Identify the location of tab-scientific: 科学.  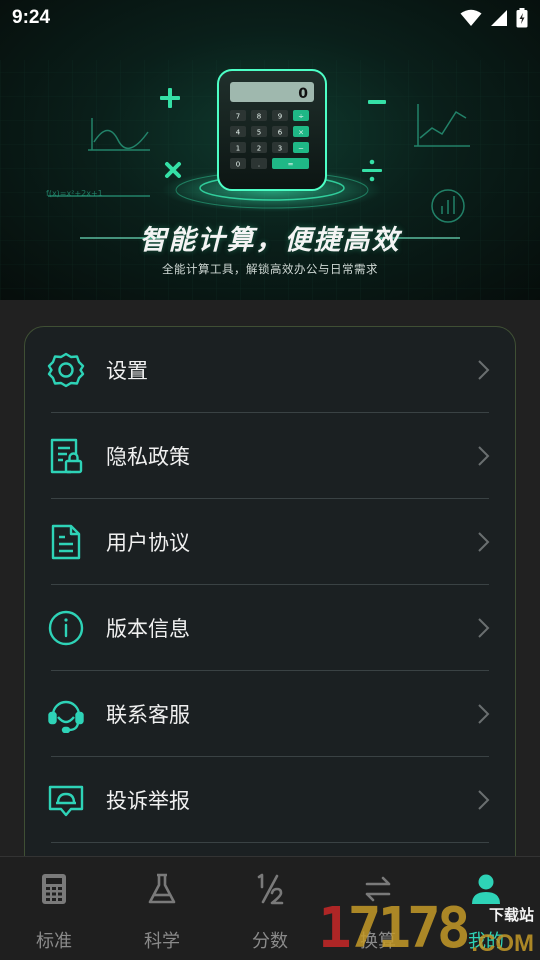
(162, 908).